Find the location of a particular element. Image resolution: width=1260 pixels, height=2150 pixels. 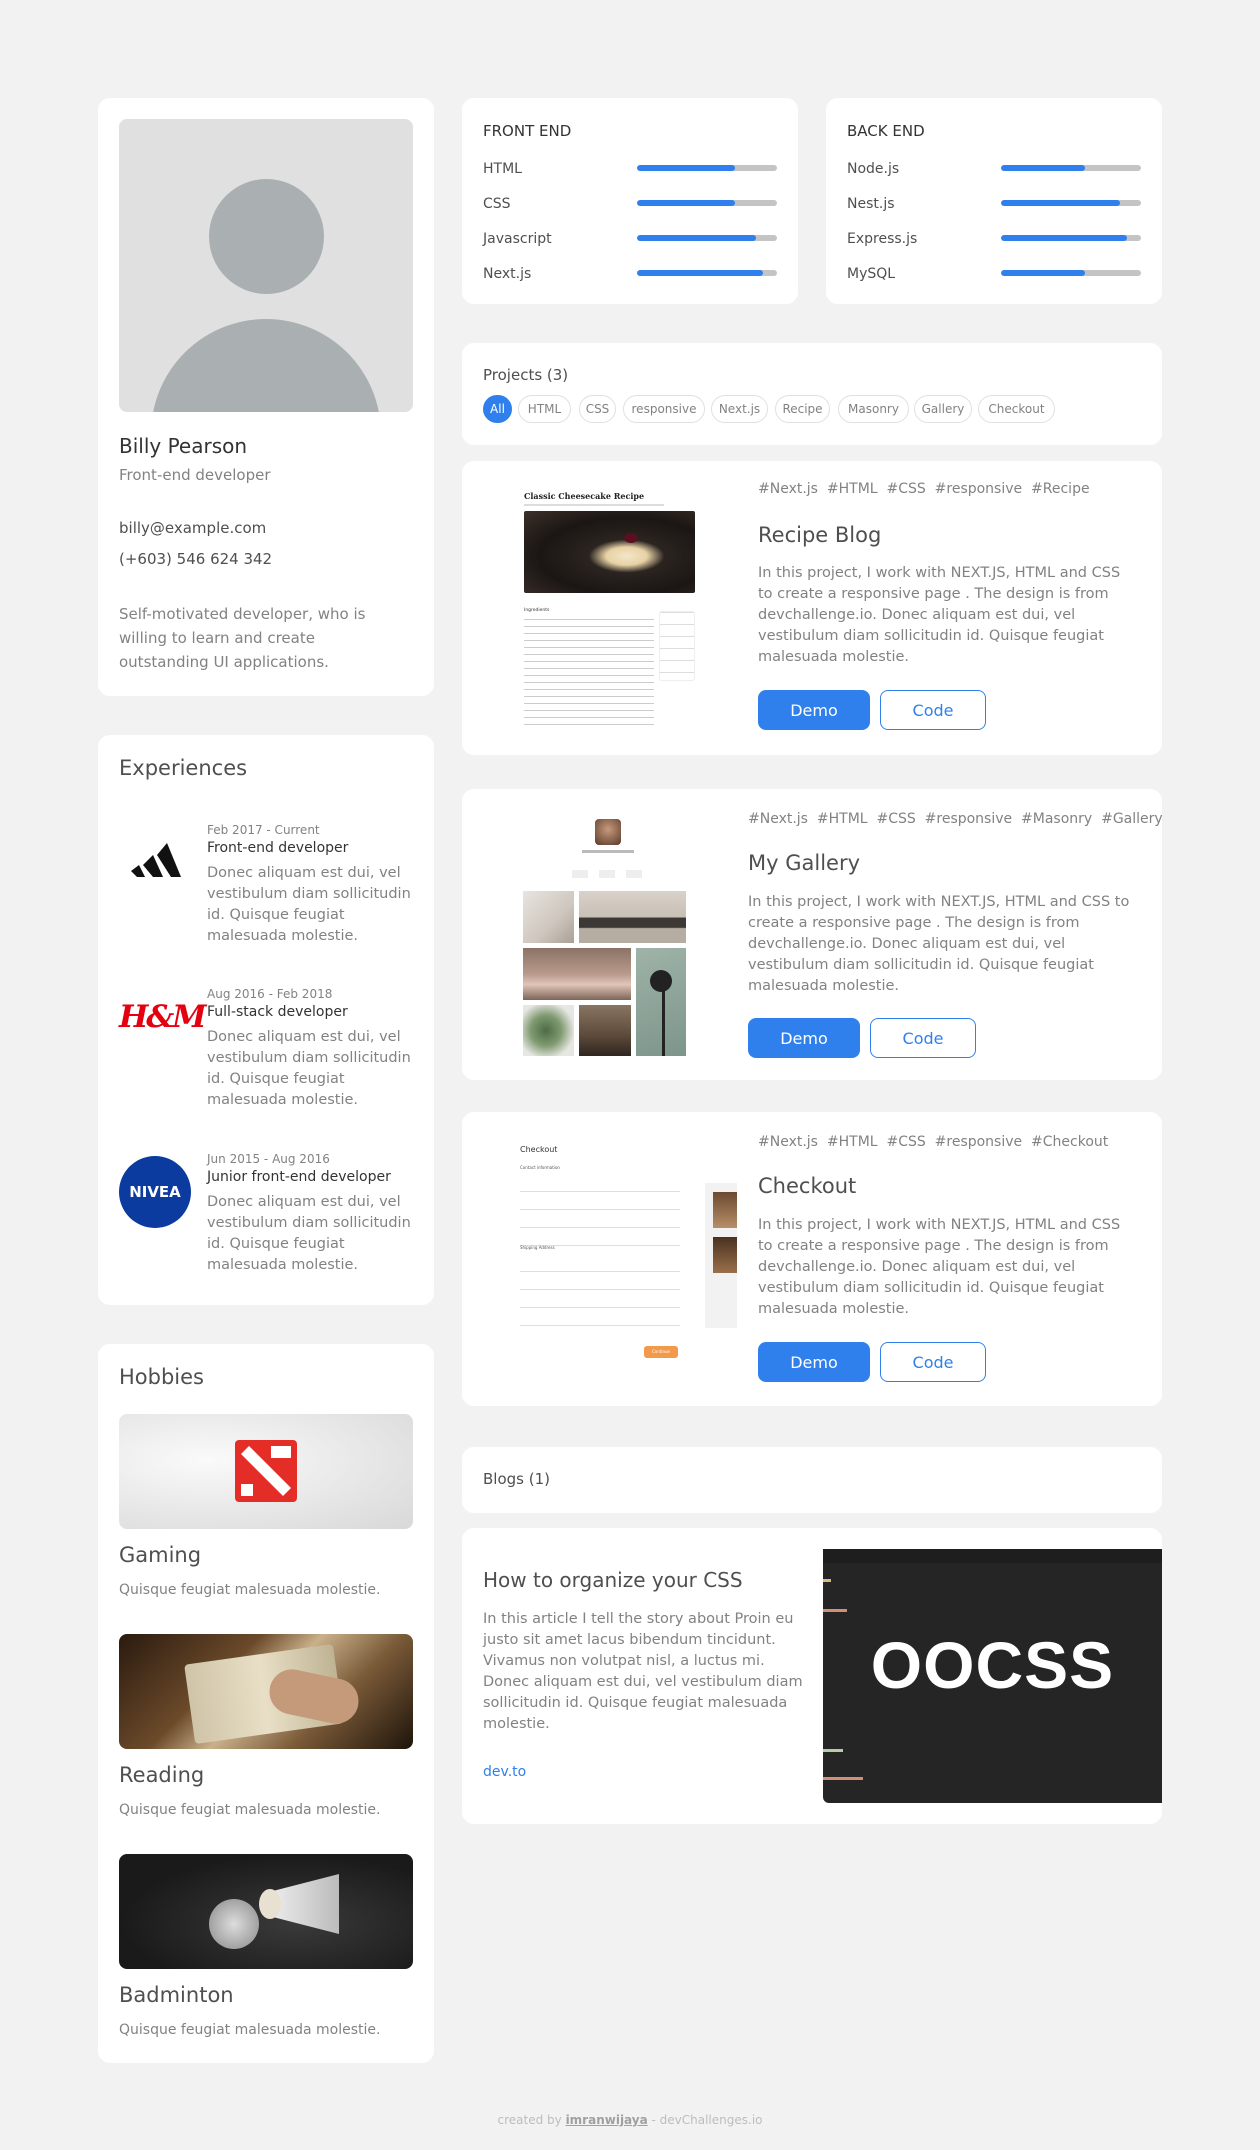

skill-row: CSS is located at coordinates (630, 203).